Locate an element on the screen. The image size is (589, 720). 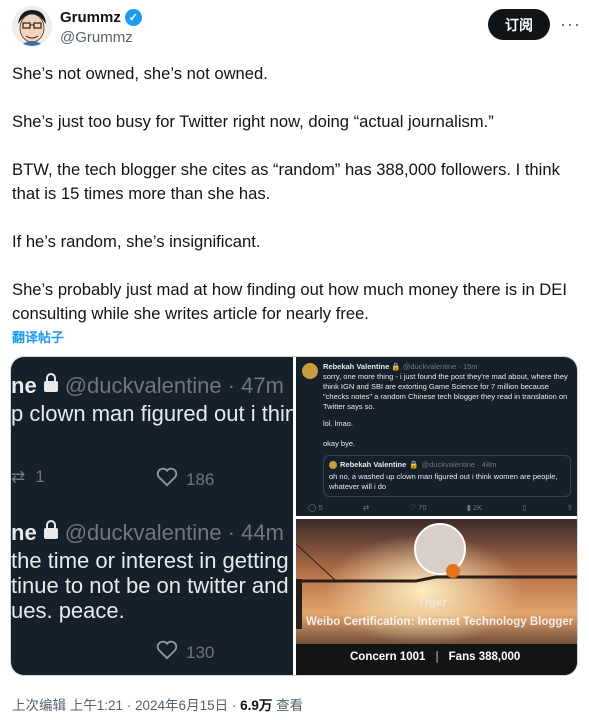
like-stat-1: 186 is located at coordinates (185, 479).